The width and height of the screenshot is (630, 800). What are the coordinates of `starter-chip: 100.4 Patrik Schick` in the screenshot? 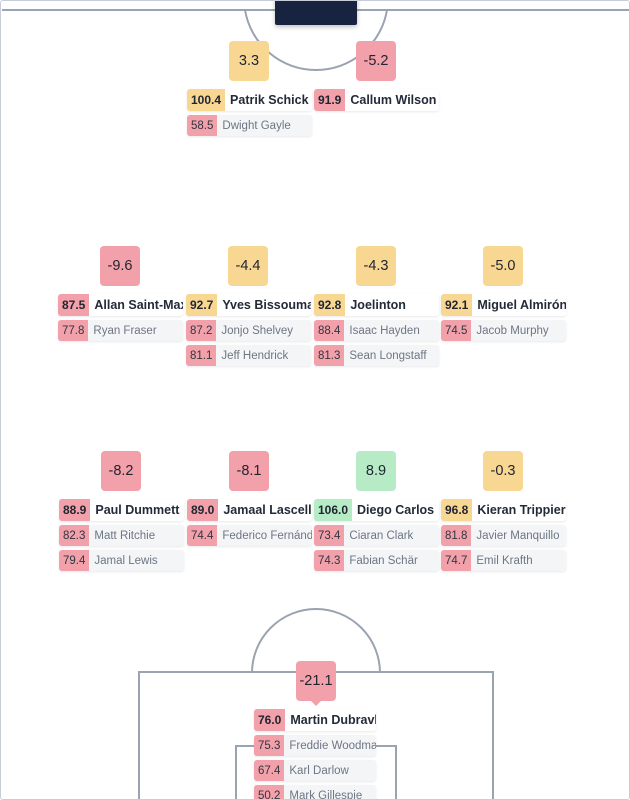 It's located at (249, 100).